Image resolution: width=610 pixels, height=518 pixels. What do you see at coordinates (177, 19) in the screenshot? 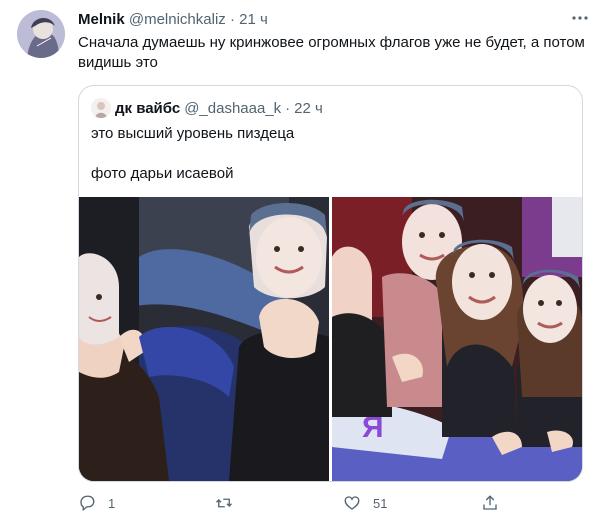
I see `author-handle: @melnichkaliz` at bounding box center [177, 19].